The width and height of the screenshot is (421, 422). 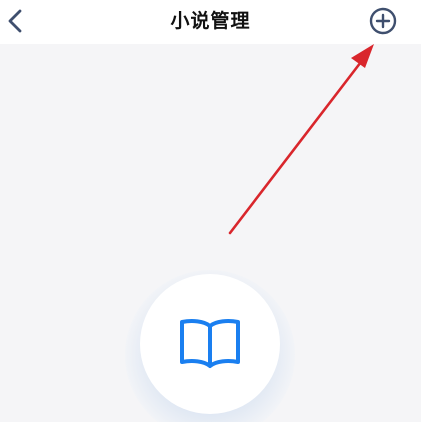 I want to click on add-button, so click(x=383, y=21).